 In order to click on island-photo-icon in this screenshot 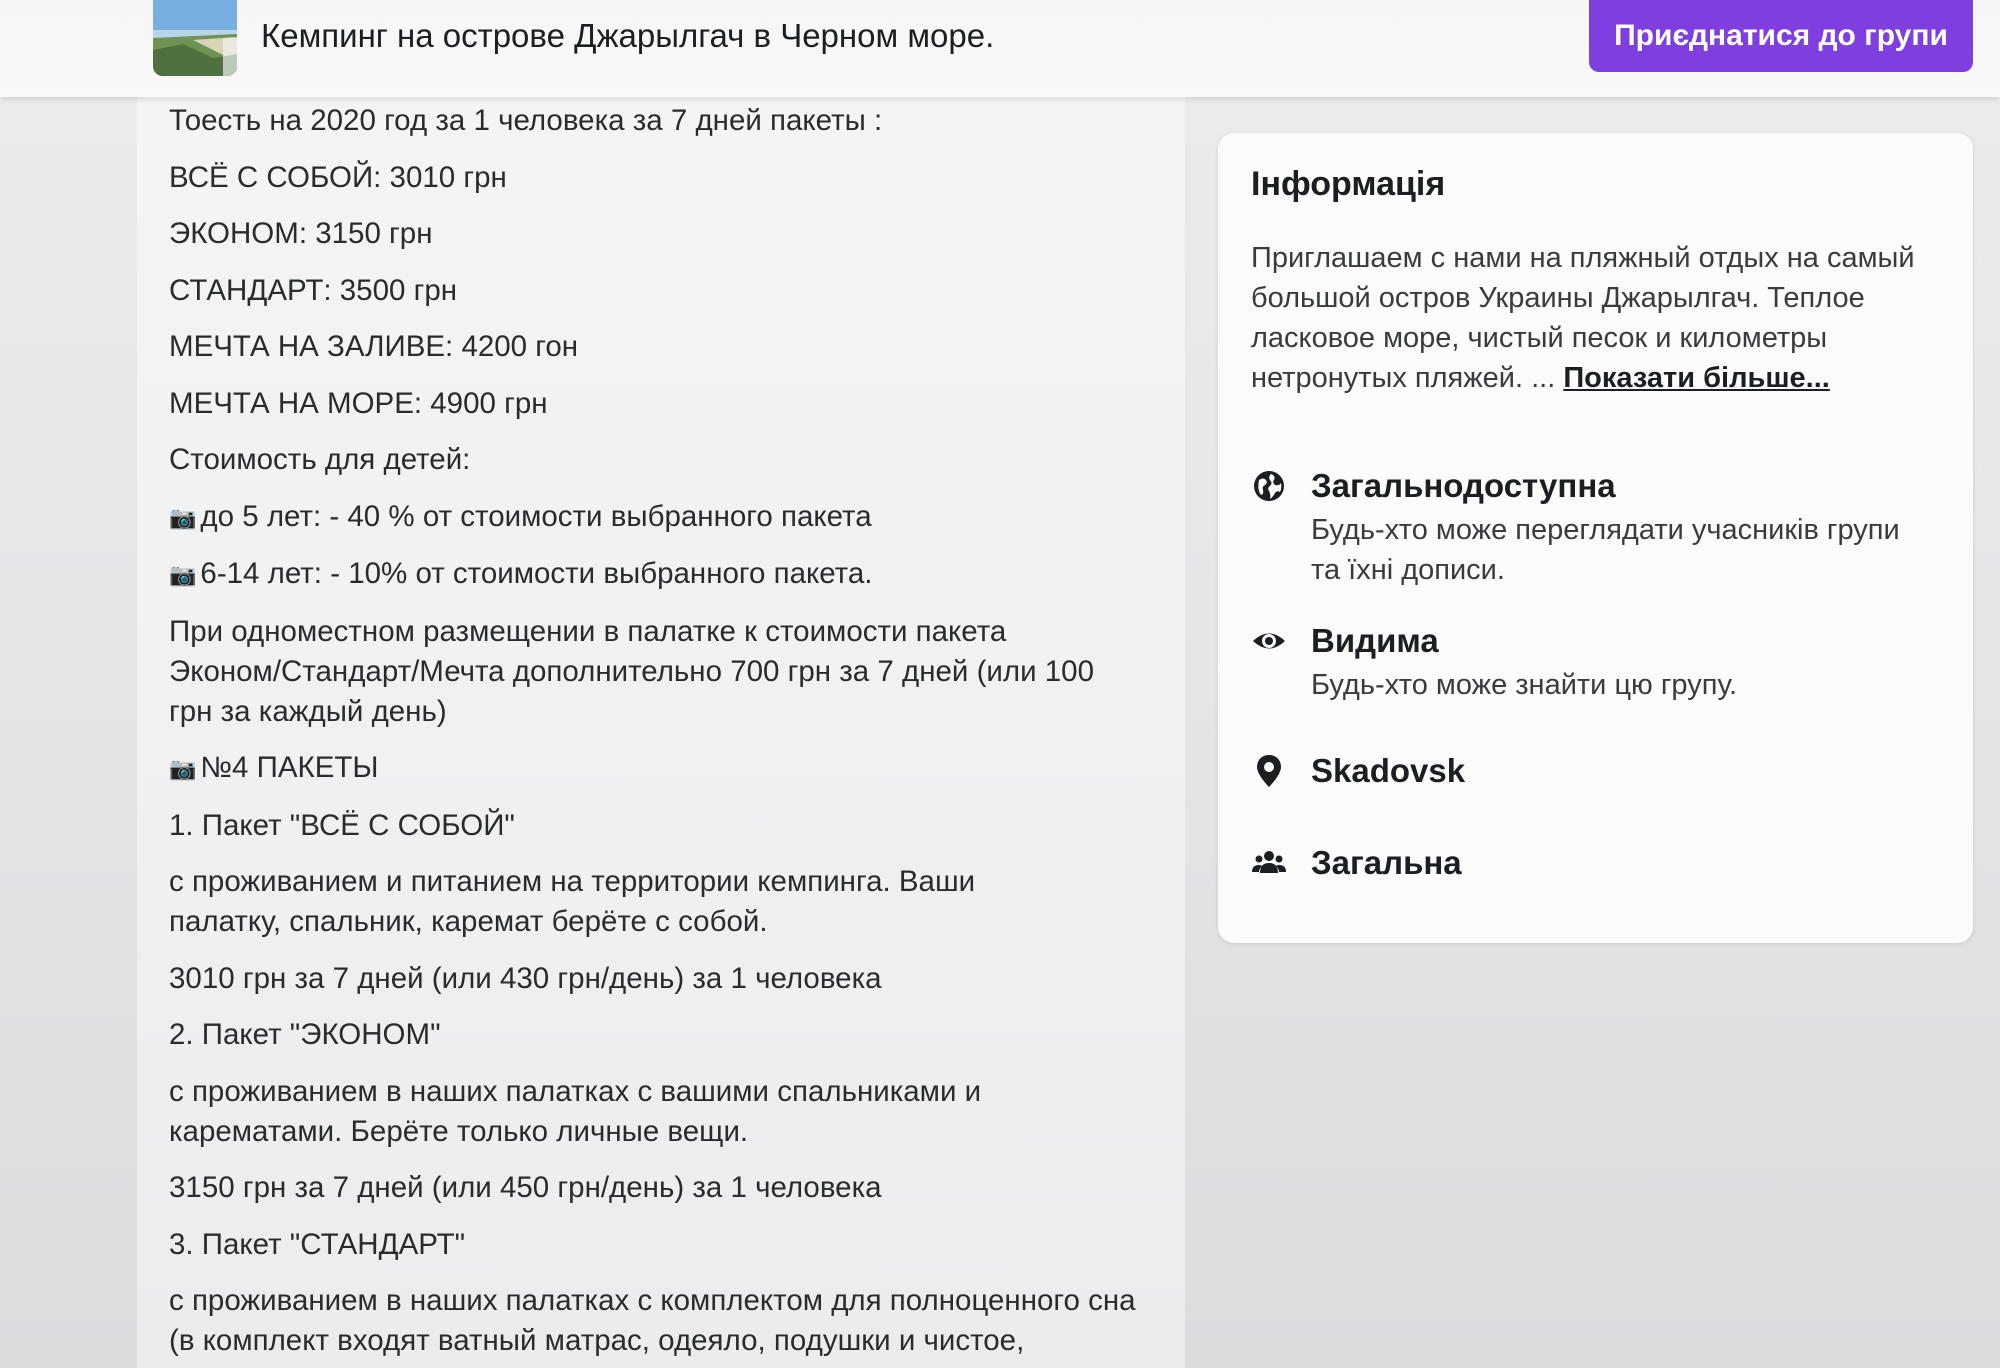, I will do `click(195, 38)`.